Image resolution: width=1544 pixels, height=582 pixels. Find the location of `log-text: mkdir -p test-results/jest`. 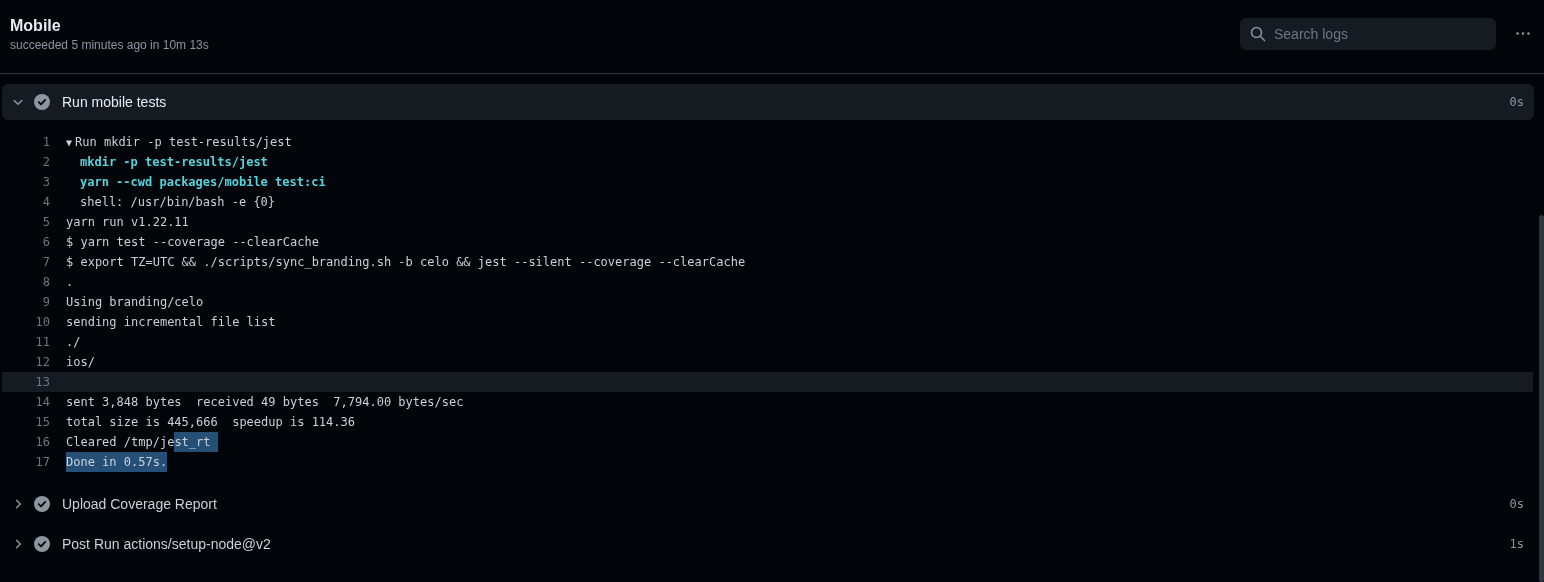

log-text: mkdir -p test-results/jest is located at coordinates (174, 162).